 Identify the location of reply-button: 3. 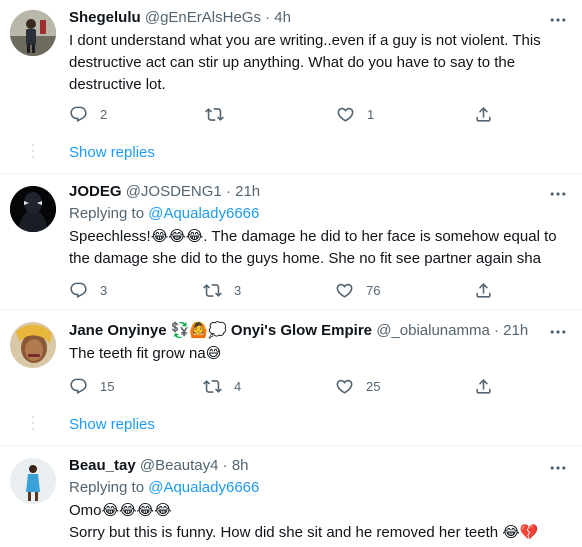
(88, 290).